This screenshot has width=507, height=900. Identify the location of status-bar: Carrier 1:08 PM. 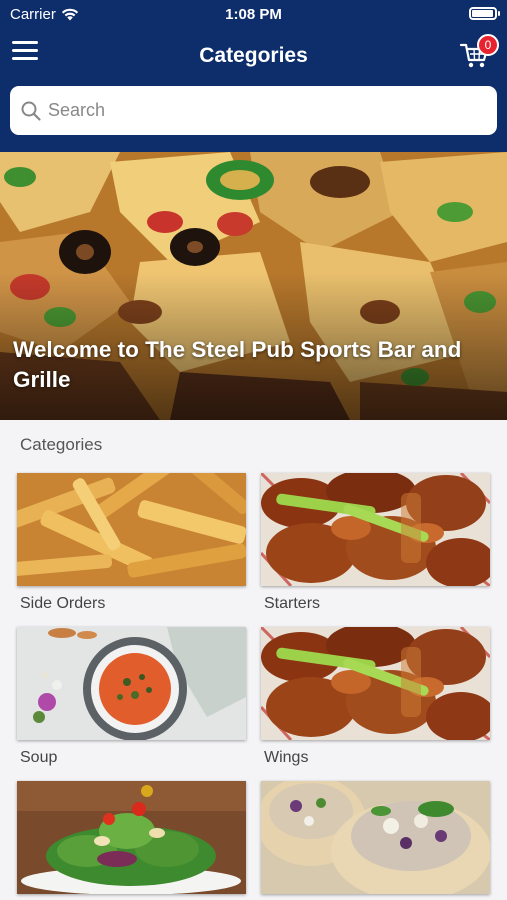
(253, 14).